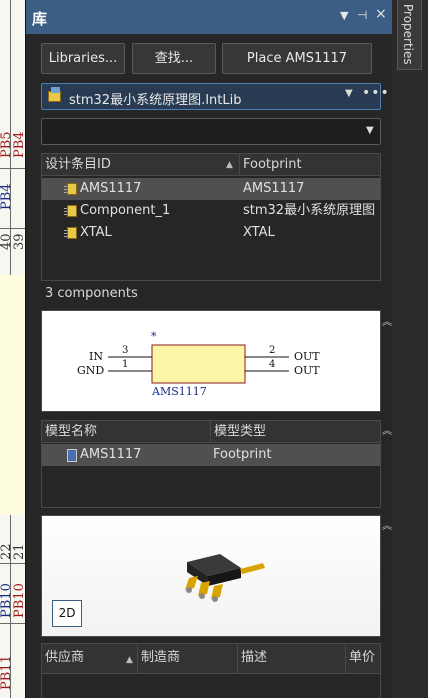  I want to click on footprint-model-icon, so click(72, 455).